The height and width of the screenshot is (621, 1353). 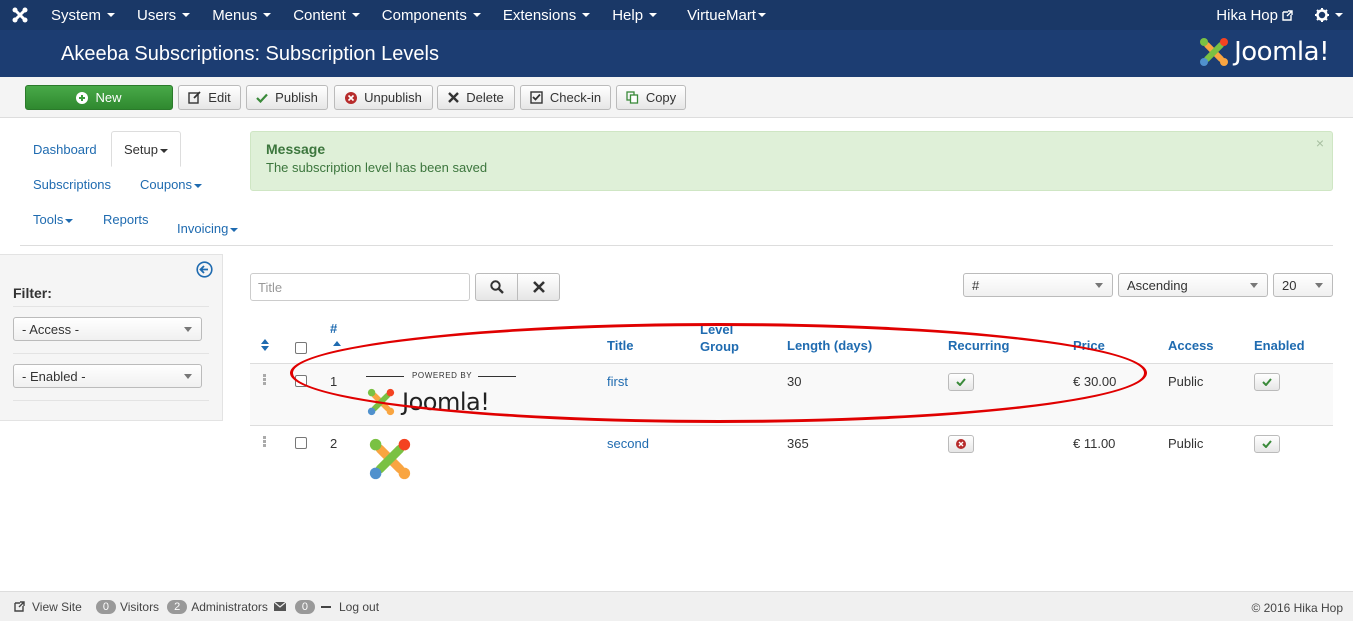 What do you see at coordinates (1089, 345) in the screenshot?
I see `col-header-price: Price` at bounding box center [1089, 345].